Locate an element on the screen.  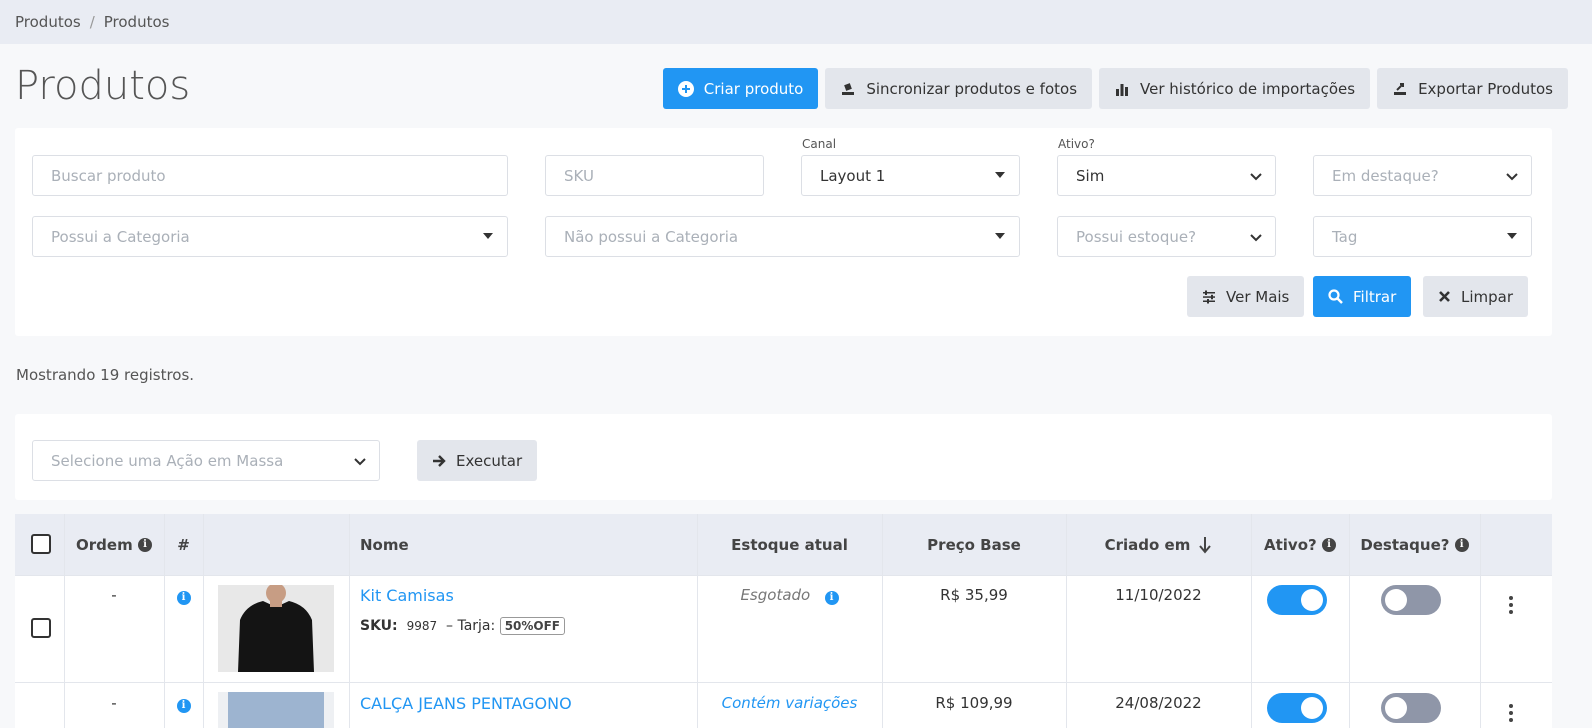
product-name-link: Kit Camisas is located at coordinates (407, 595).